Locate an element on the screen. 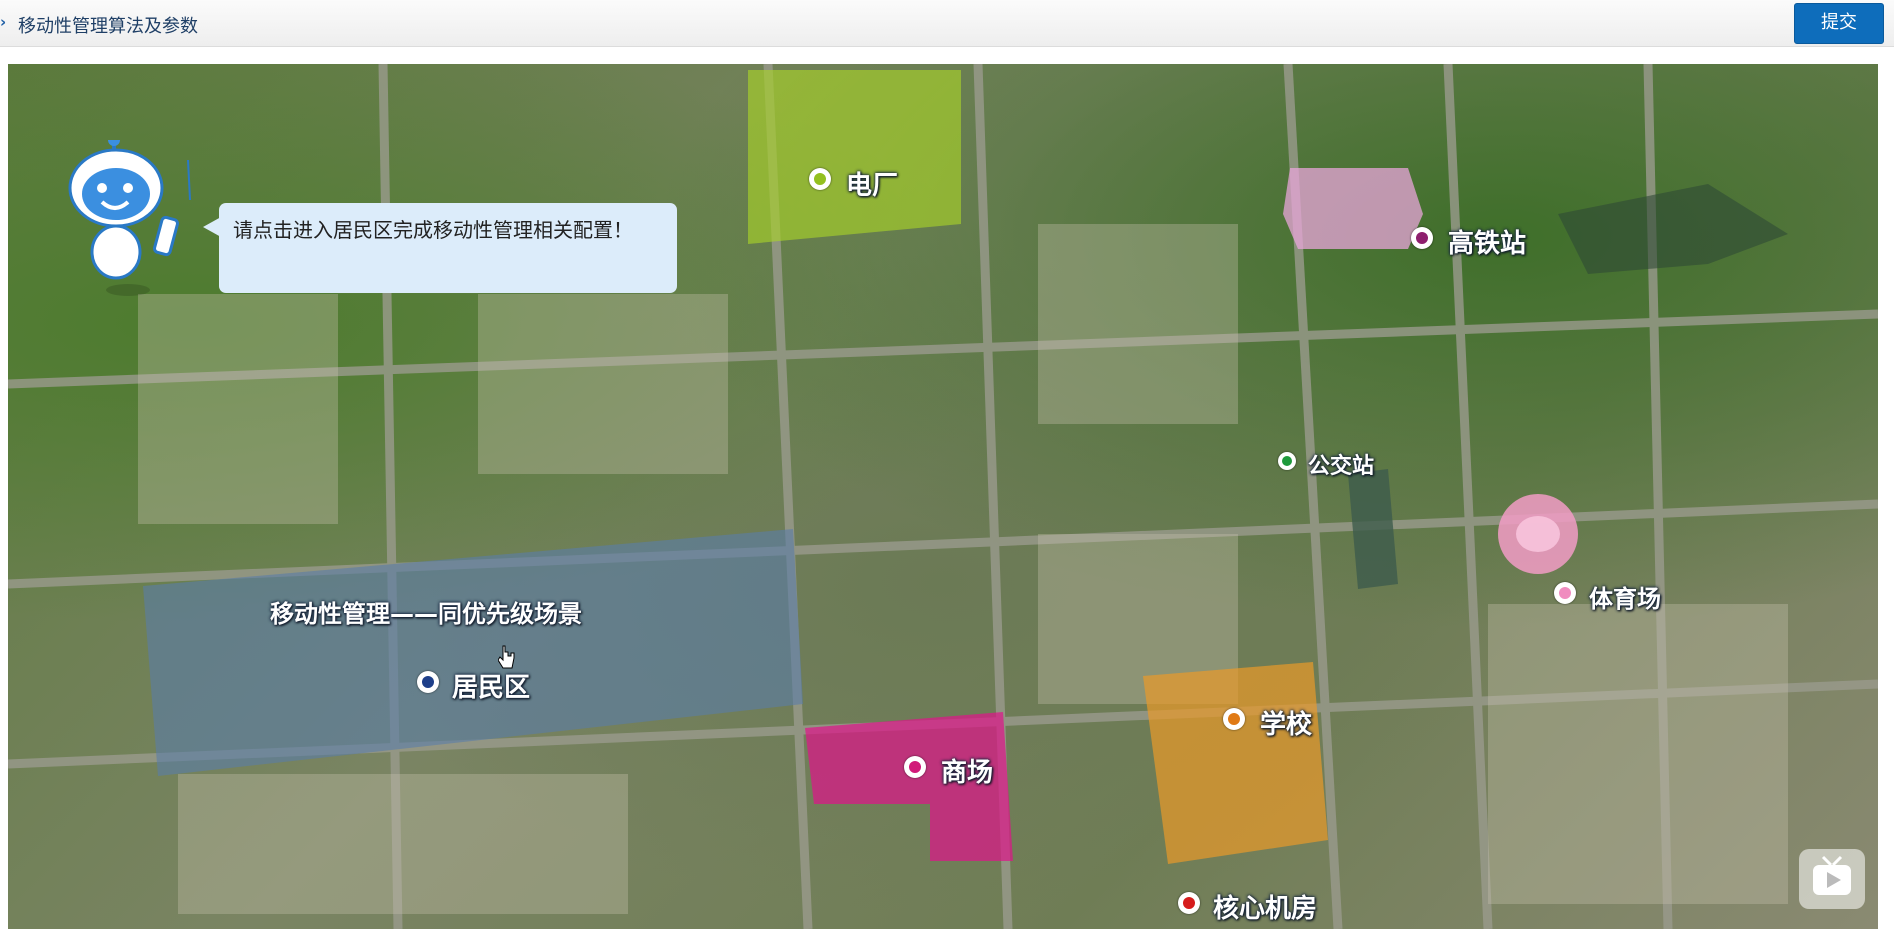 This screenshot has height=929, width=1894. play-video-icon is located at coordinates (1832, 875).